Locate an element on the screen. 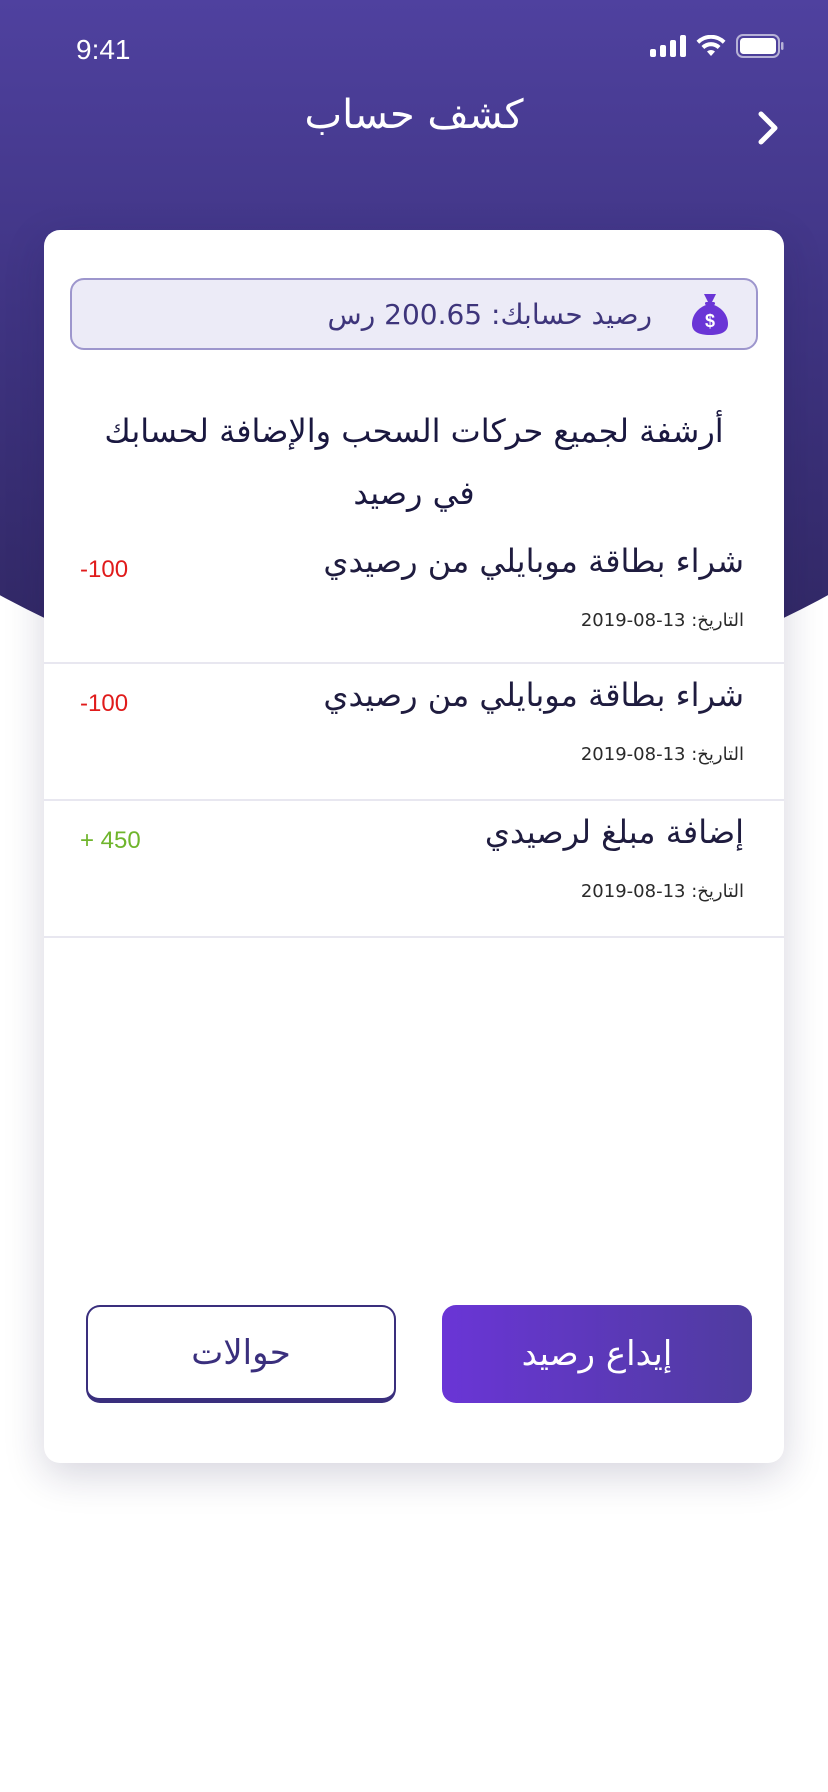  transaction-amount: + 450 is located at coordinates (110, 840).